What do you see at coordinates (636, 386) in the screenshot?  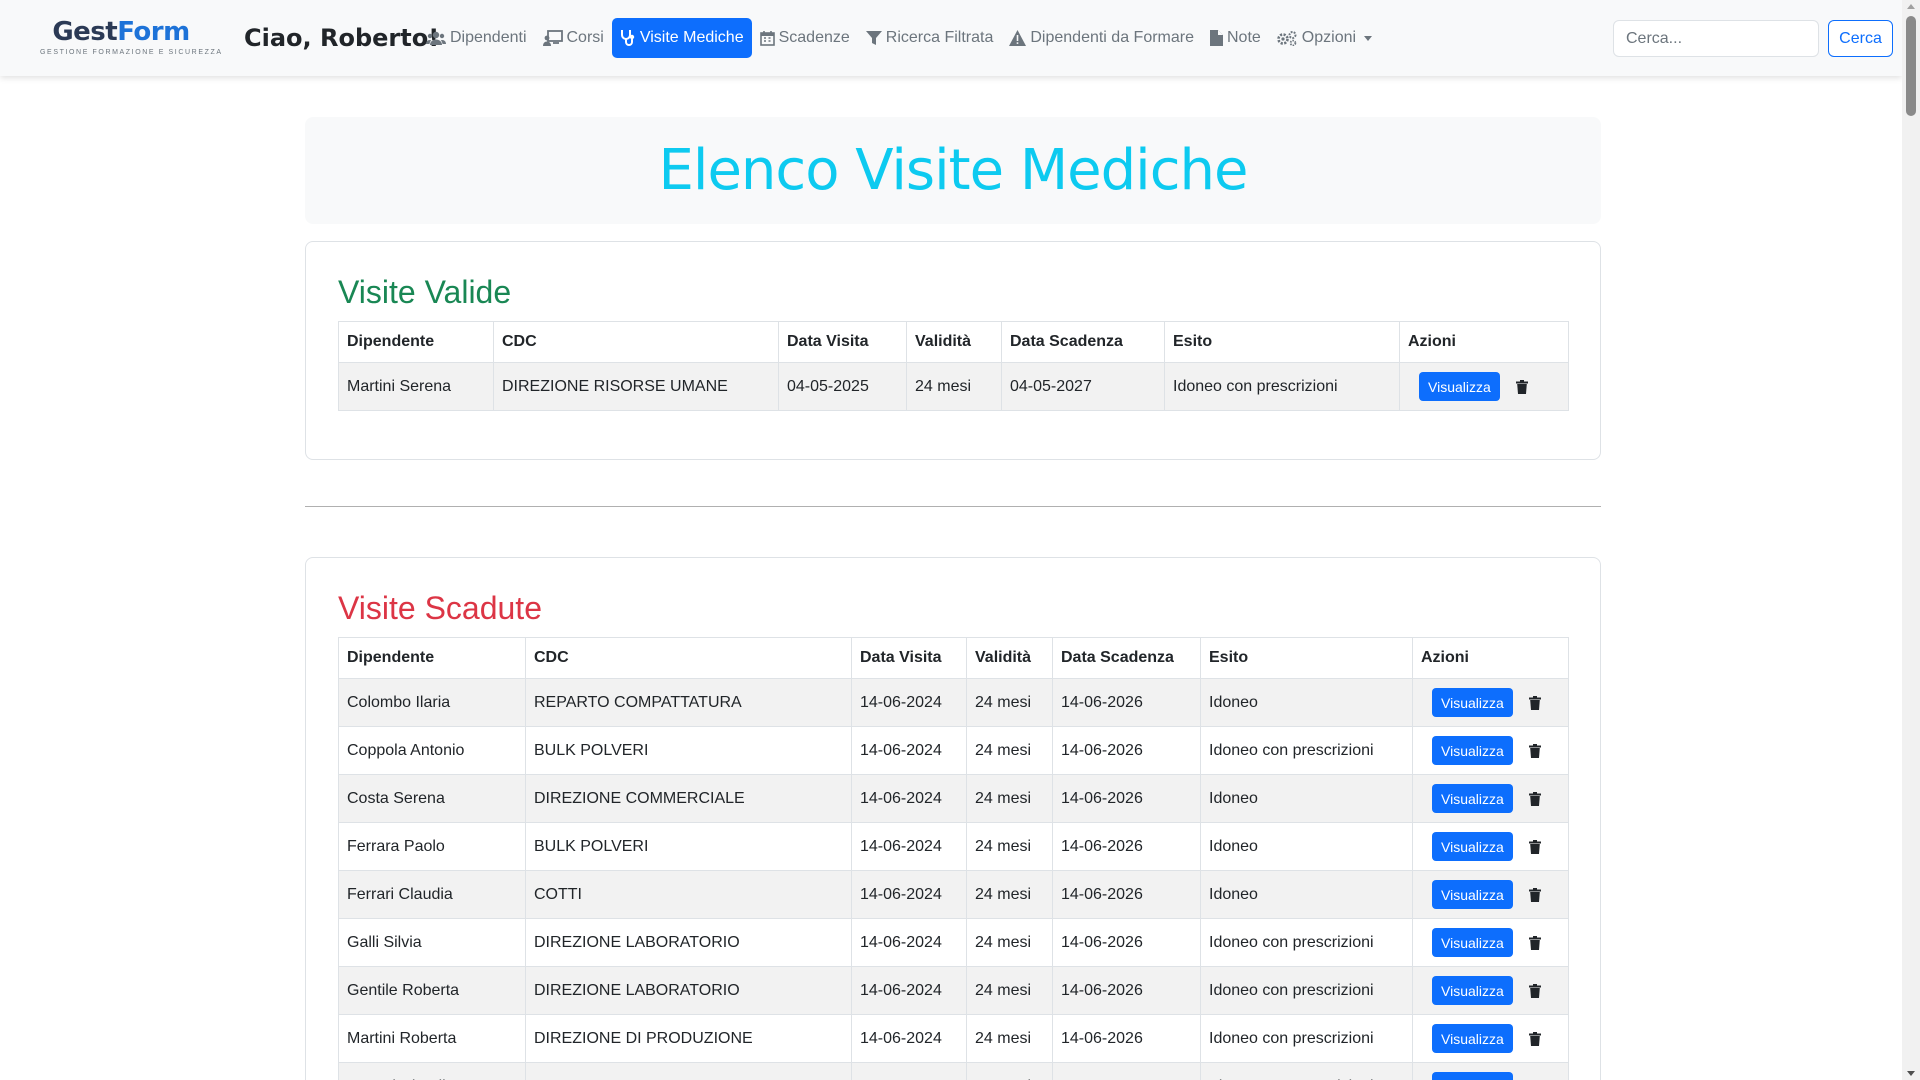 I see `cdc-cell: DIREZIONE RISORSE UMANE` at bounding box center [636, 386].